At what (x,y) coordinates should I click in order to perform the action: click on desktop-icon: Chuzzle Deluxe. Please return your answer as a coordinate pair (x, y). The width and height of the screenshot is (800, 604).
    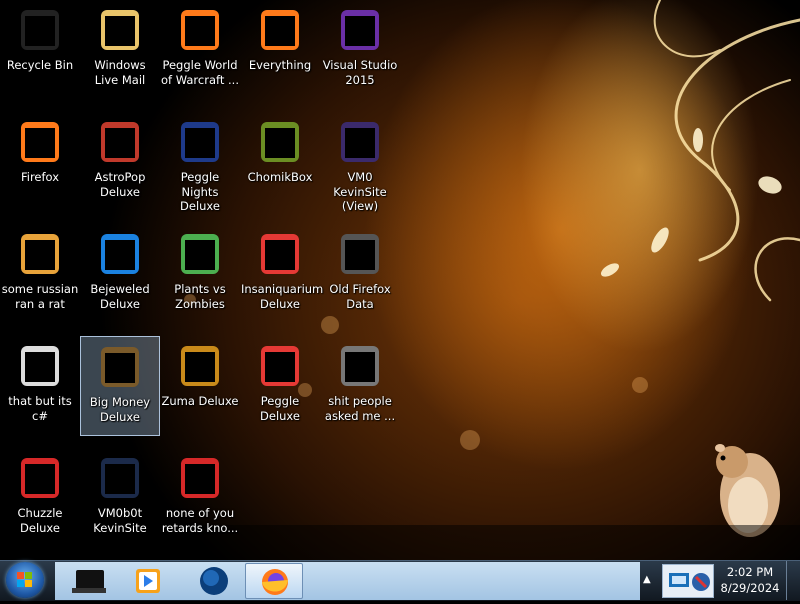
    Looking at the image, I should click on (40, 498).